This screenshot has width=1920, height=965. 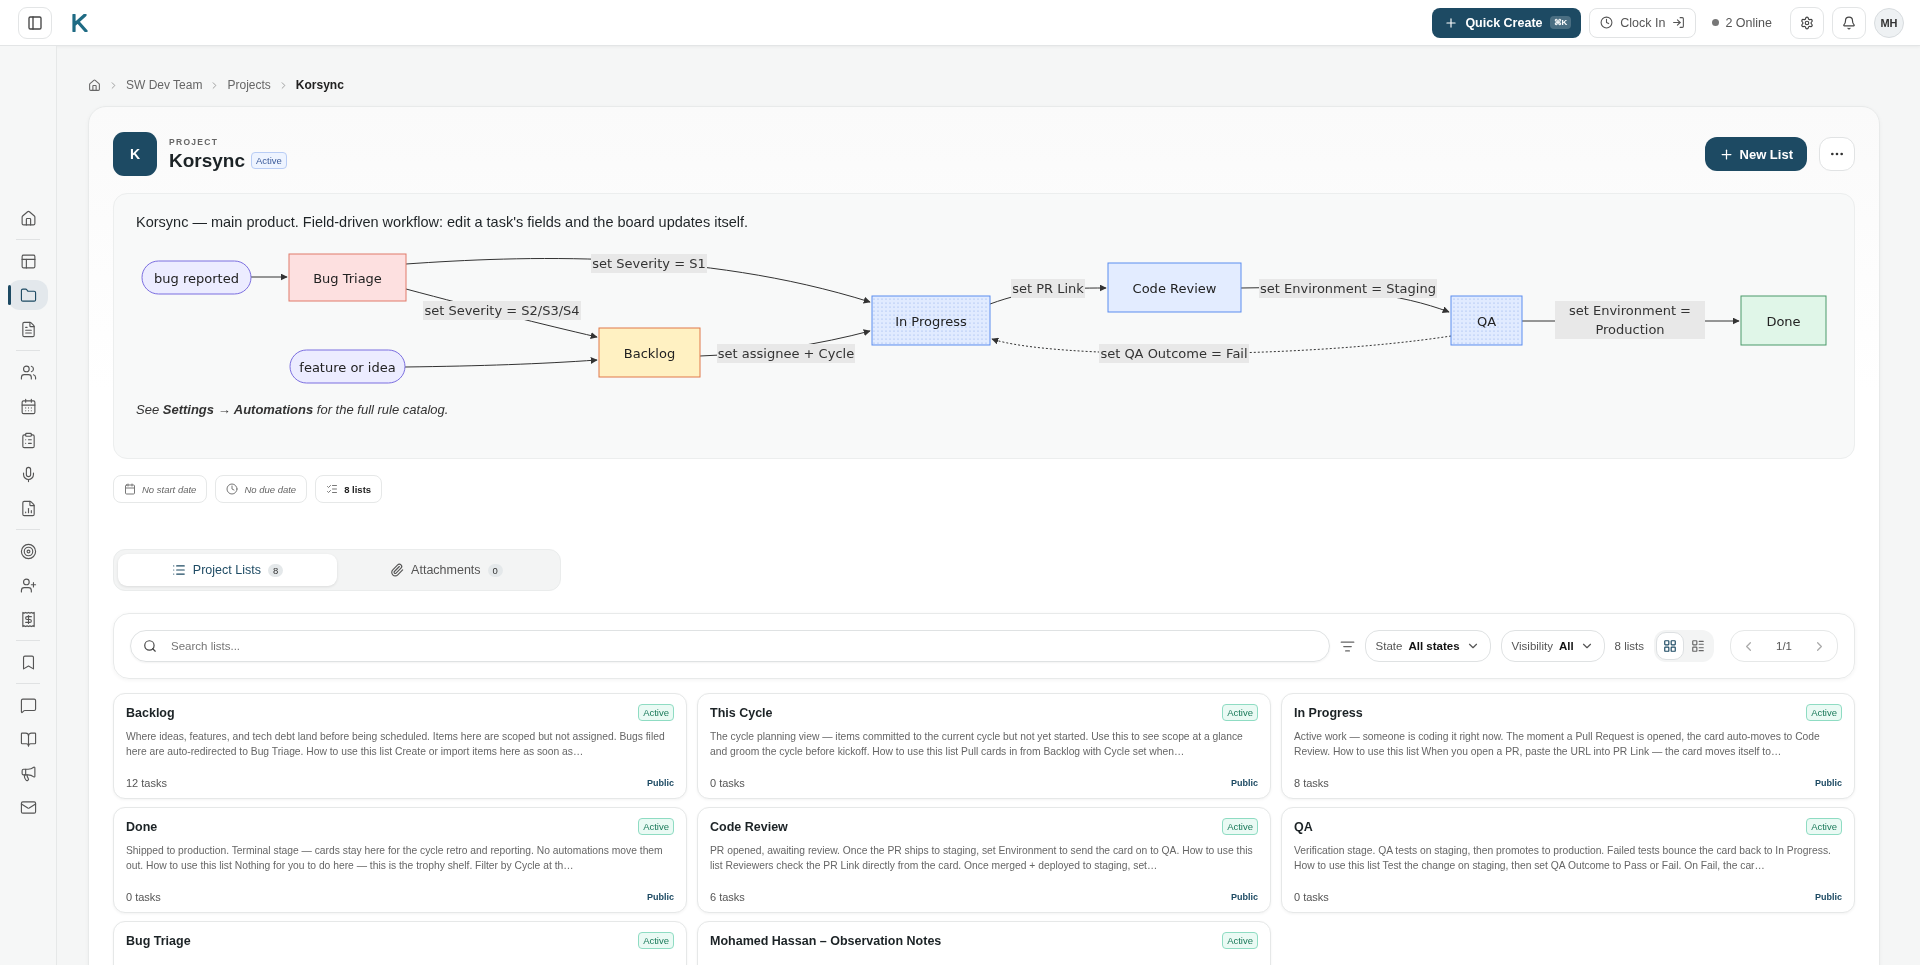 What do you see at coordinates (1630, 320) in the screenshot?
I see `edge-label: set Environment = Production` at bounding box center [1630, 320].